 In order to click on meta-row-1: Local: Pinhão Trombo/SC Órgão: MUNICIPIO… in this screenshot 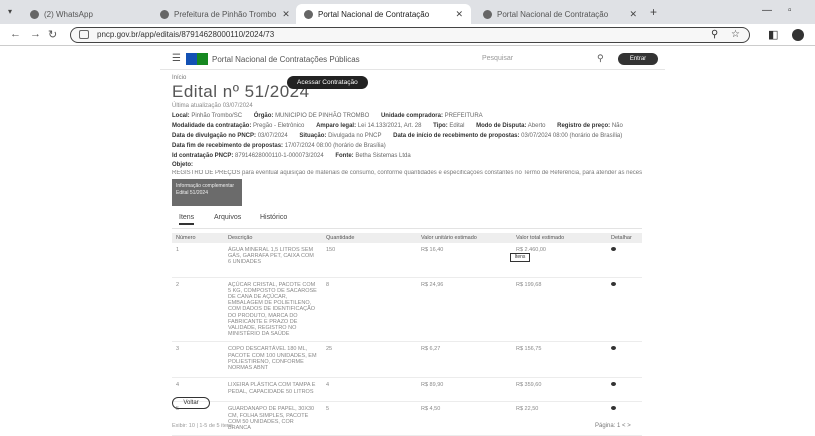, I will do `click(327, 116)`.